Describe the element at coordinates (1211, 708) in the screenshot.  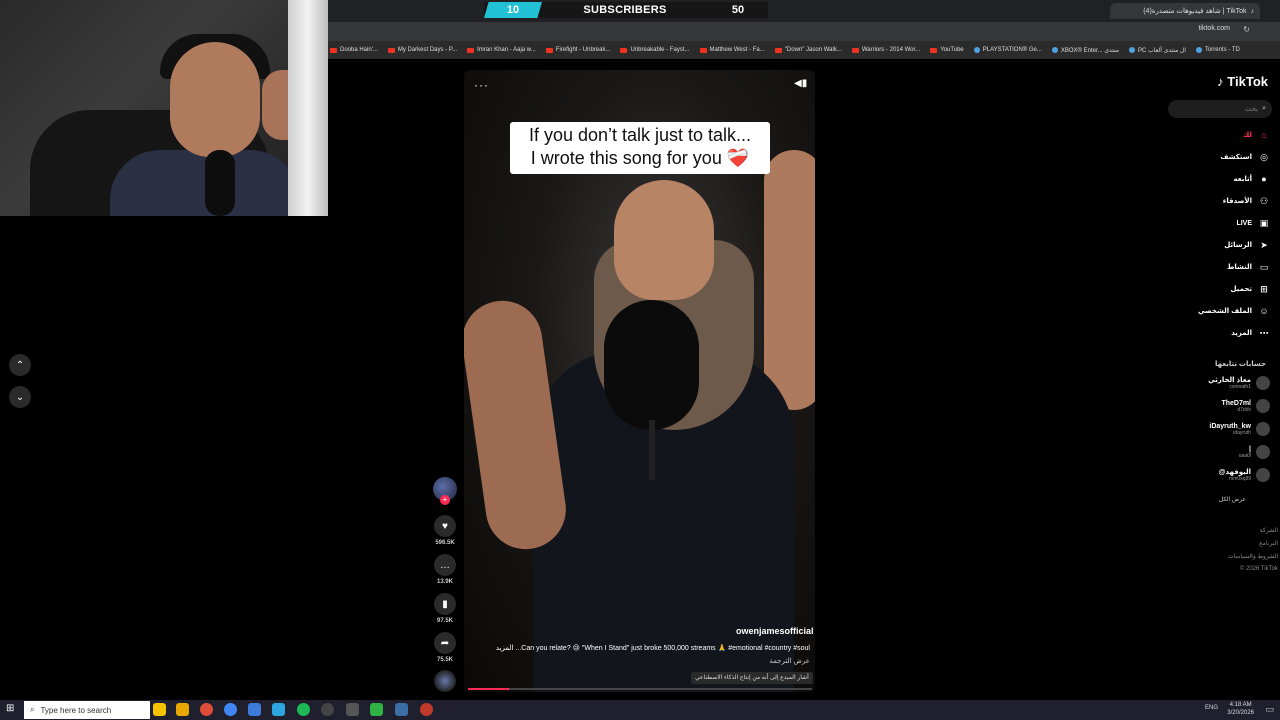
I see `language-indicator: ENG` at that location.